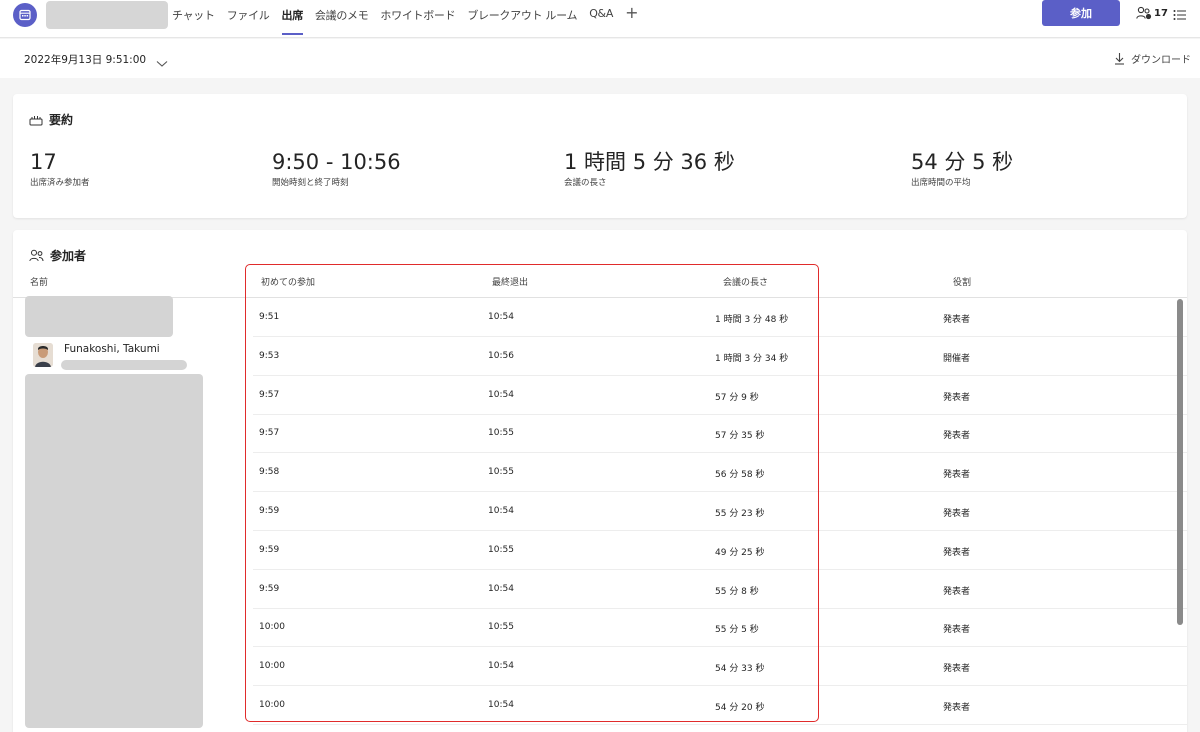  What do you see at coordinates (740, 475) in the screenshot?
I see `duration-cell: 56 分 58 秒` at bounding box center [740, 475].